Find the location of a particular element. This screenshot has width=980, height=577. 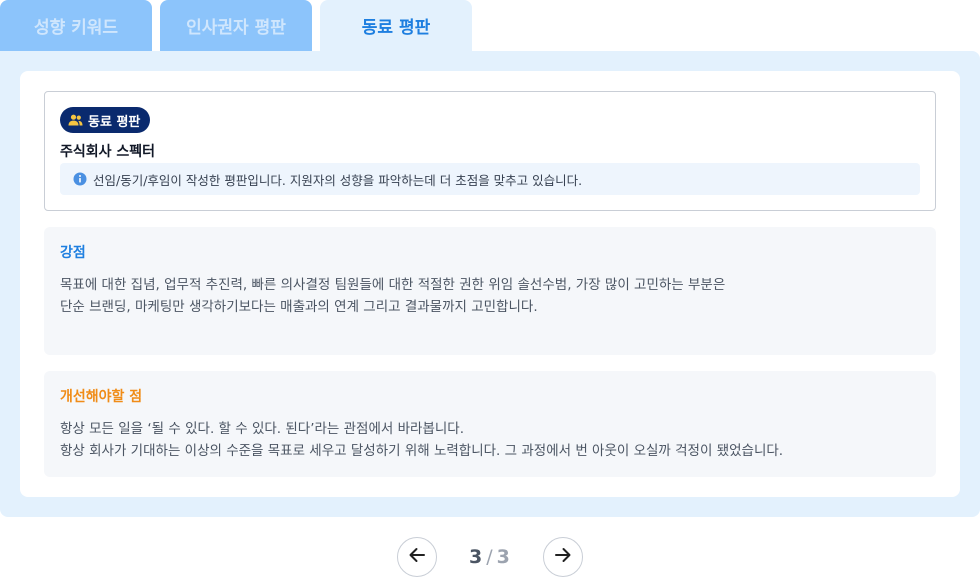

tab-label: 동료 평판 is located at coordinates (396, 28).